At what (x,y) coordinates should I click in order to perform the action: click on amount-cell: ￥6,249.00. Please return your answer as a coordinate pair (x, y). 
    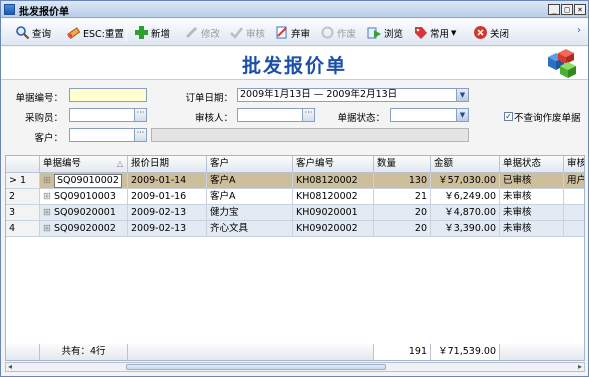
    Looking at the image, I should click on (465, 197).